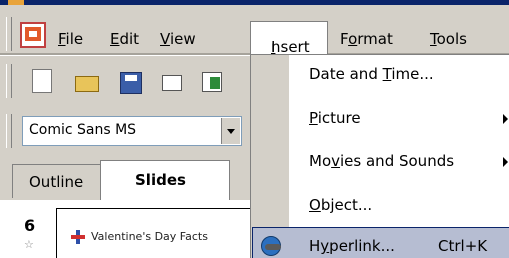 Image resolution: width=509 pixels, height=258 pixels. I want to click on cross-icon, so click(78, 237).